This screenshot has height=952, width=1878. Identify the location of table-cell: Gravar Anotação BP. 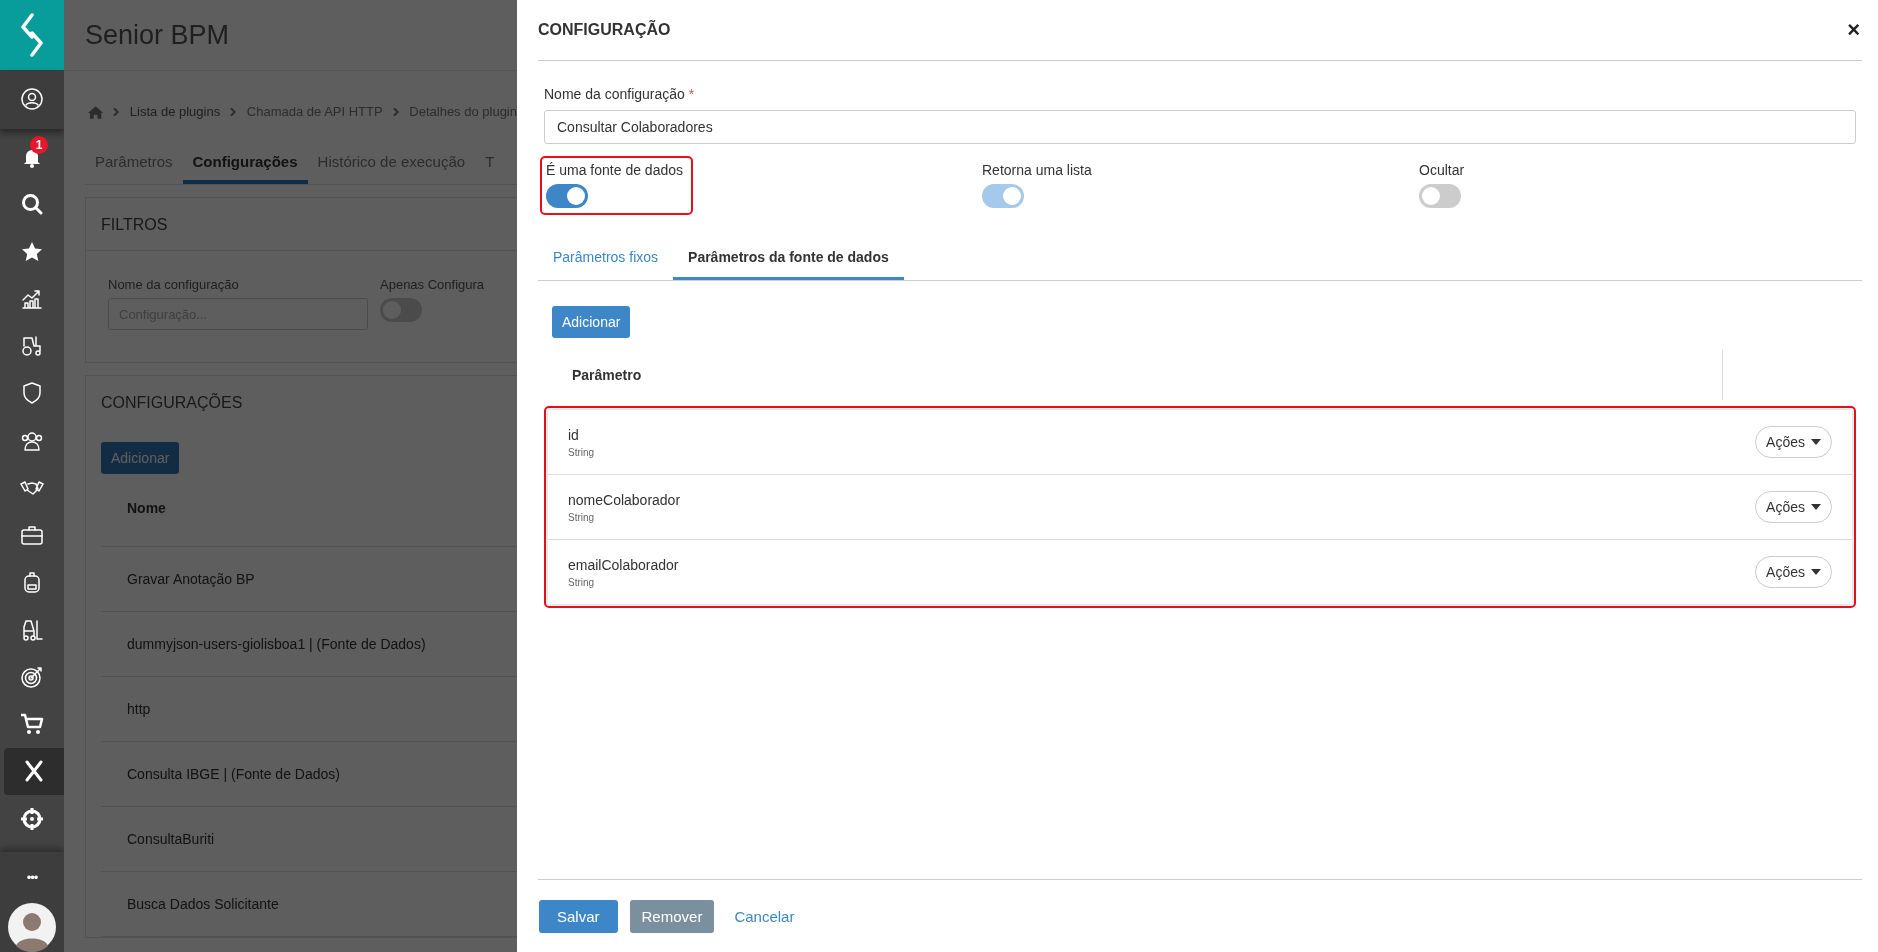
(191, 579).